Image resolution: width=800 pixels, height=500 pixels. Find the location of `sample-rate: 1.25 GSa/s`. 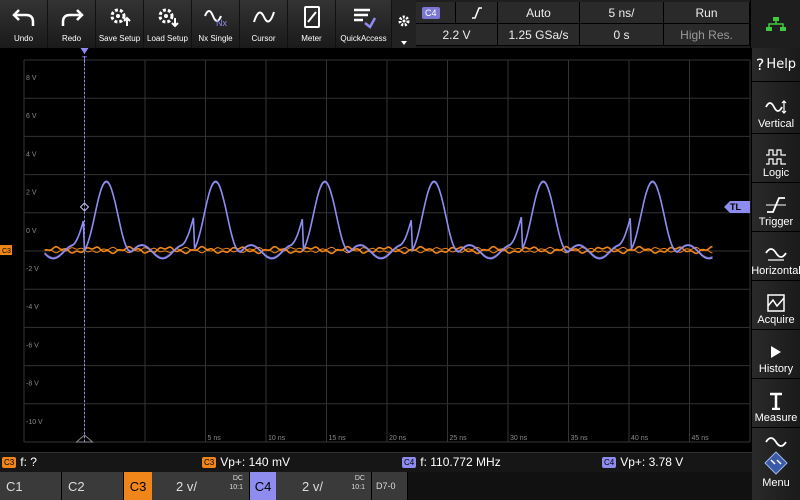

sample-rate: 1.25 GSa/s is located at coordinates (539, 35).